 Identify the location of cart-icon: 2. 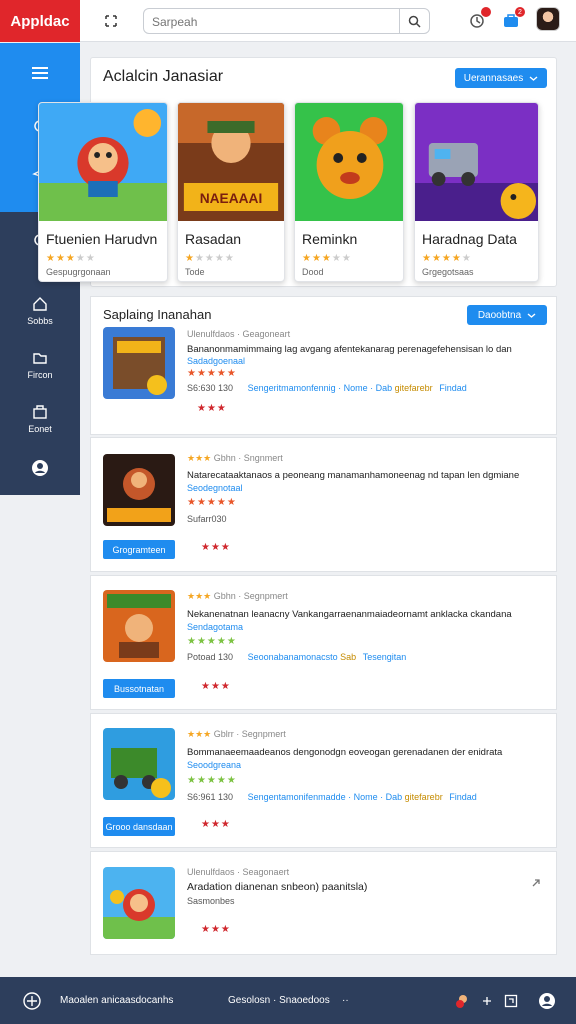
(512, 19).